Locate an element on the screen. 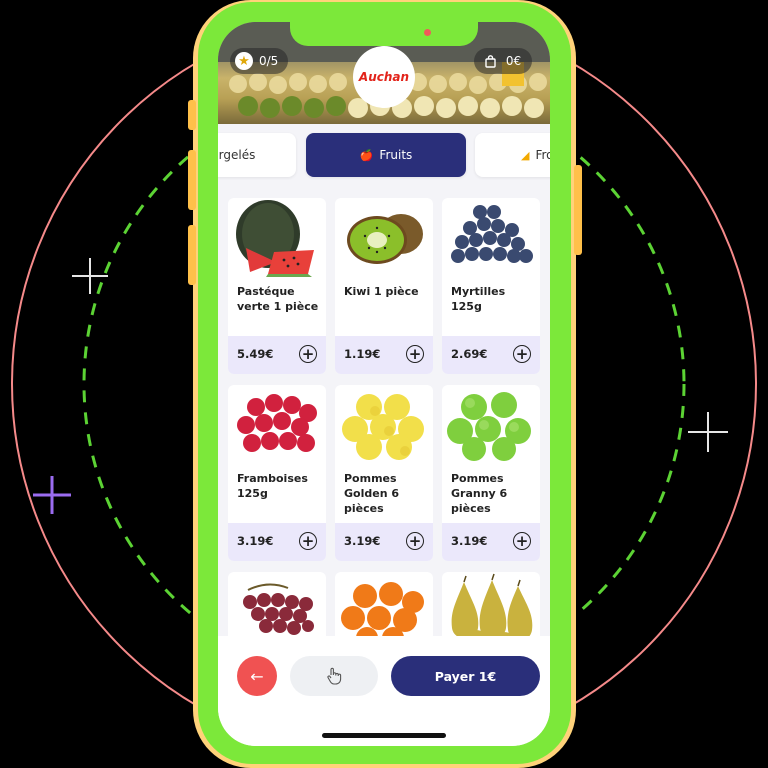 Image resolution: width=768 pixels, height=768 pixels. product-card: Myrtilles 125g 2.69€ + is located at coordinates (491, 286).